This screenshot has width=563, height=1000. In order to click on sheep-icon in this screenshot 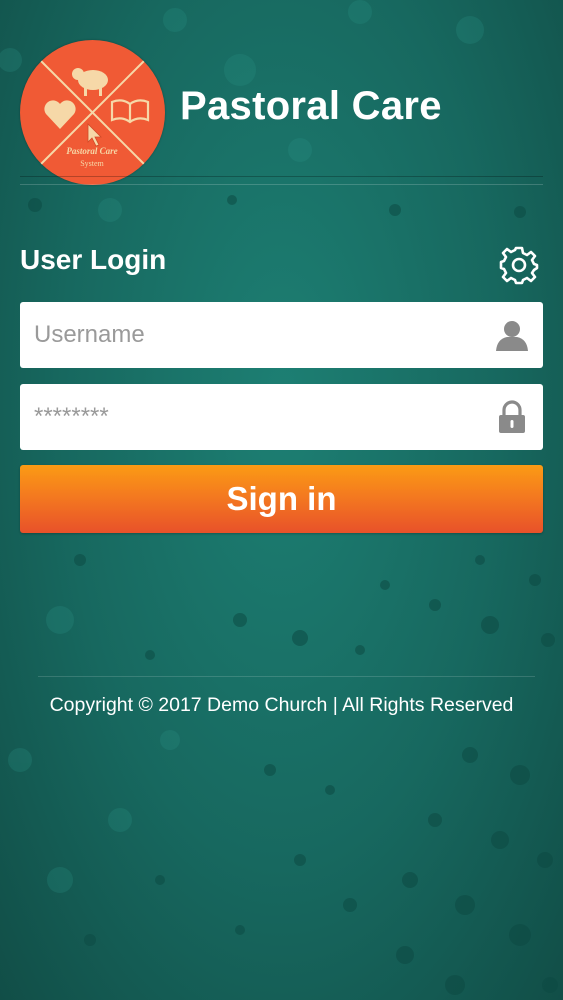, I will do `click(90, 82)`.